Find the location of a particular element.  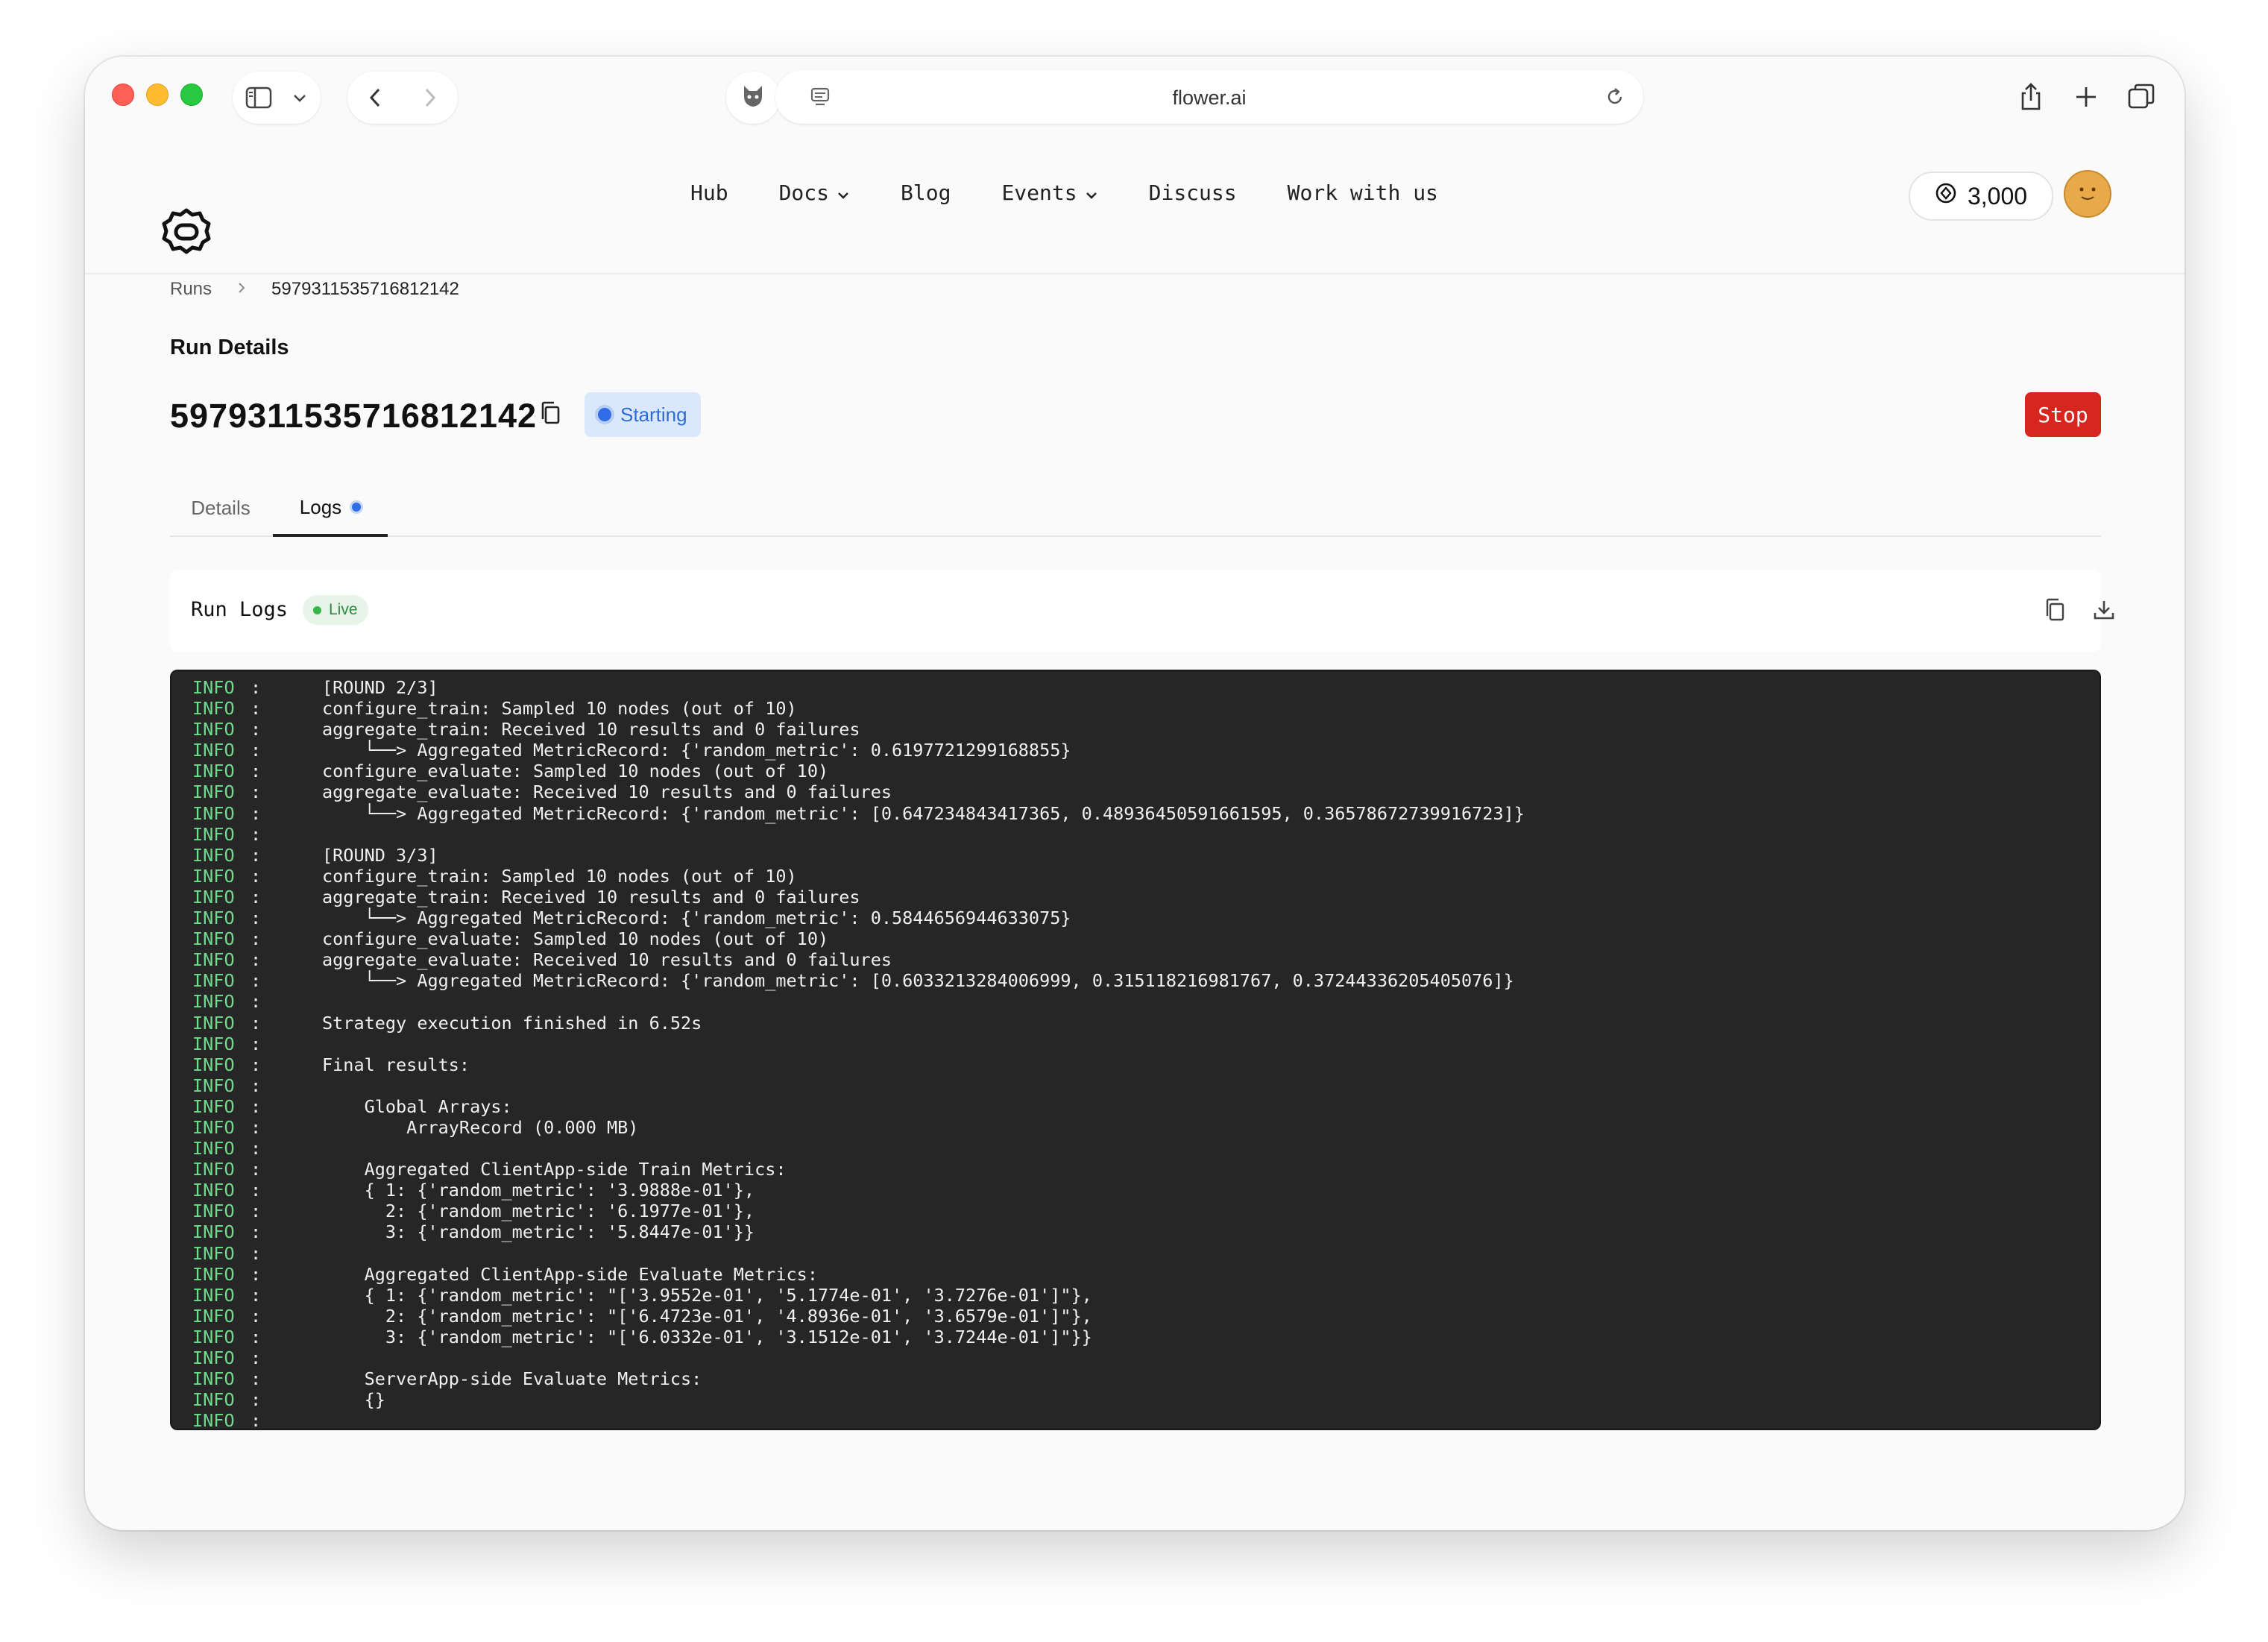

nav-discuss: Discuss is located at coordinates (1193, 193).